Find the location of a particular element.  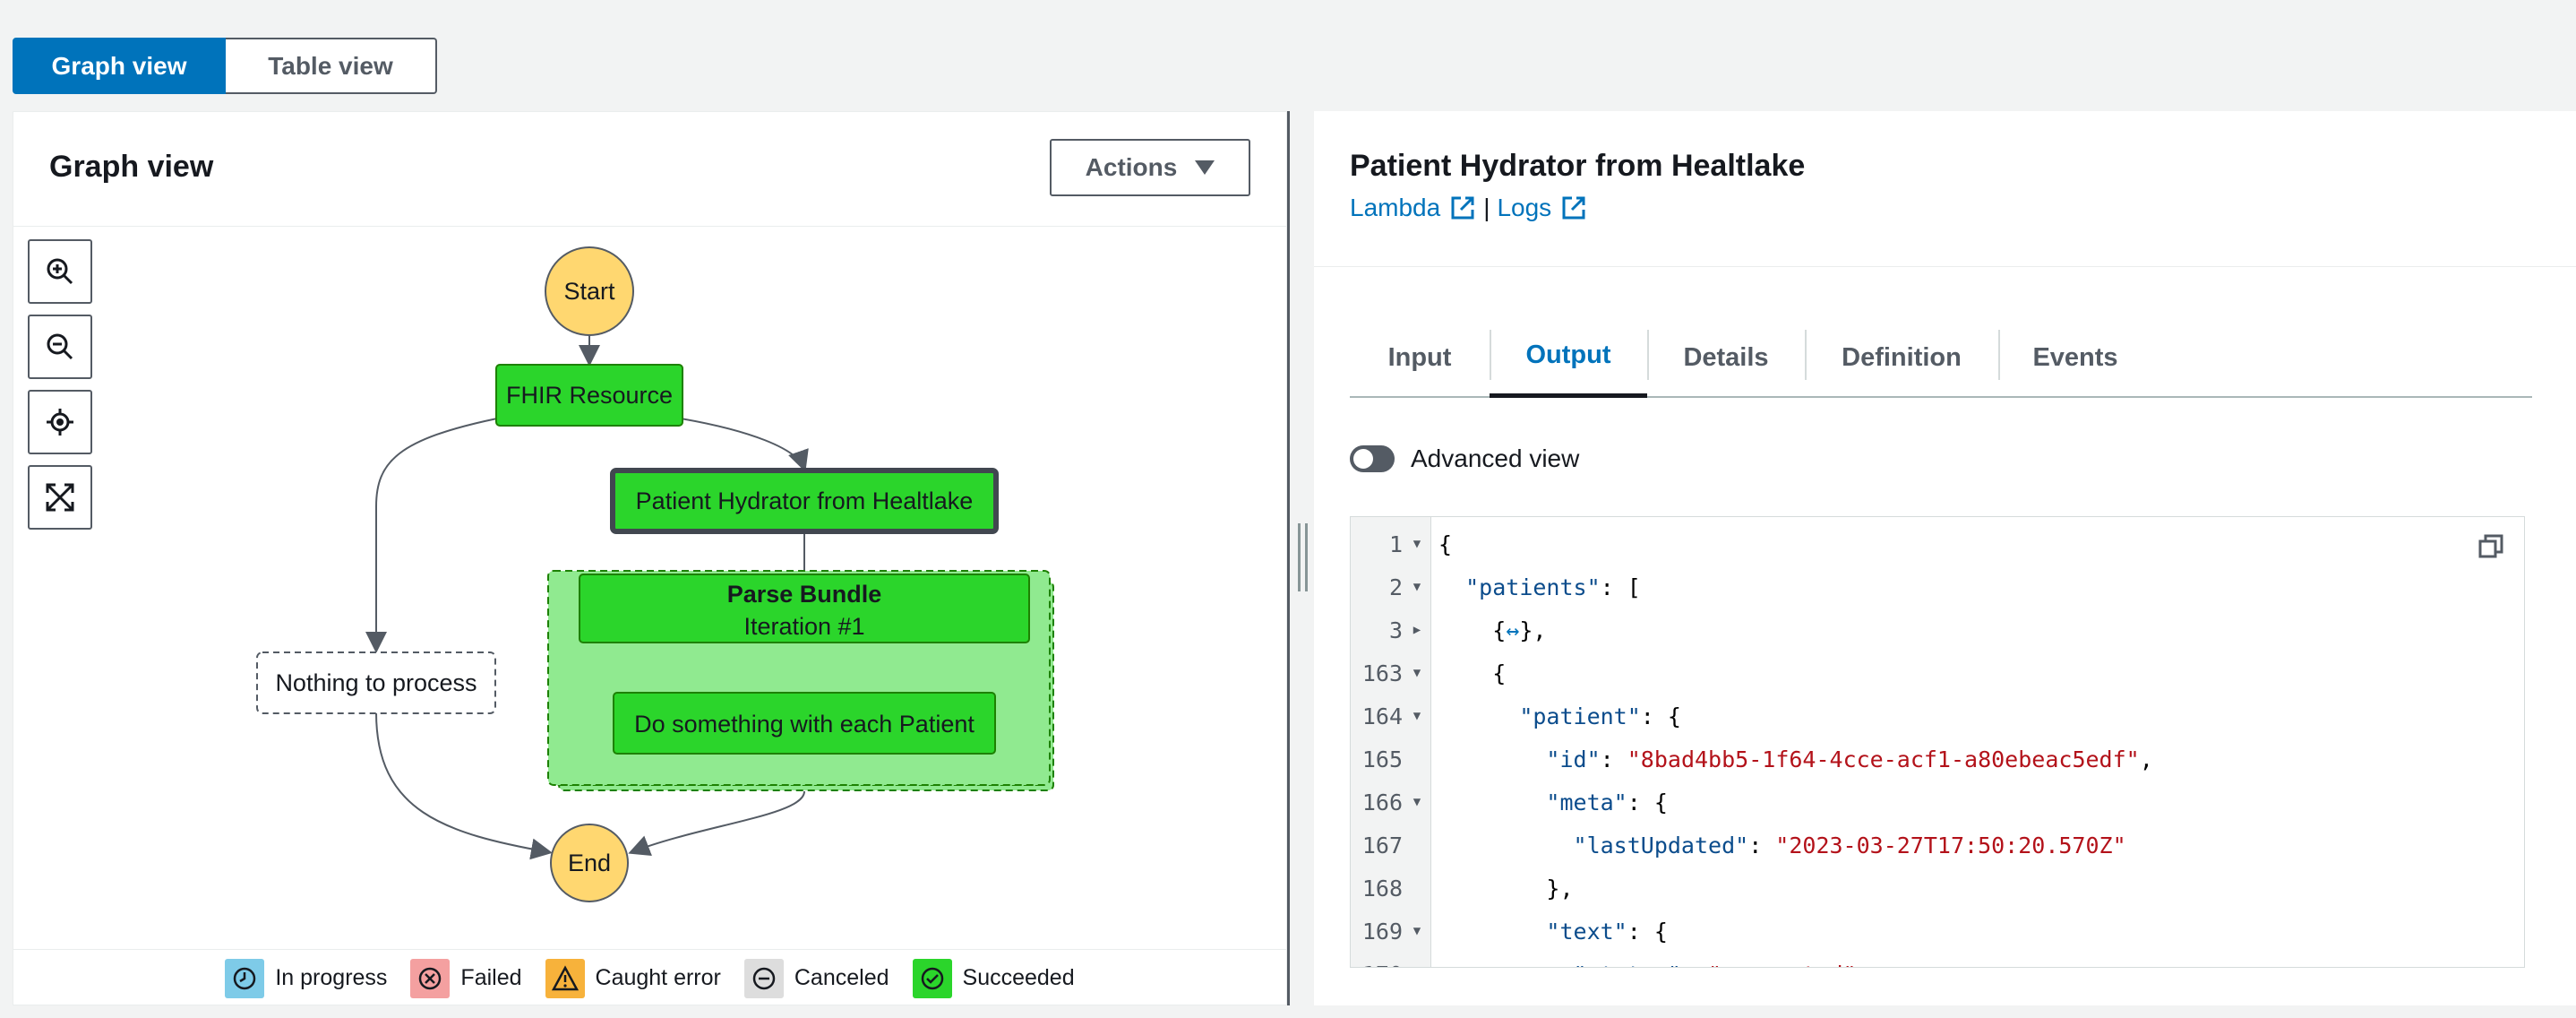

node-end-label: End is located at coordinates (589, 863).